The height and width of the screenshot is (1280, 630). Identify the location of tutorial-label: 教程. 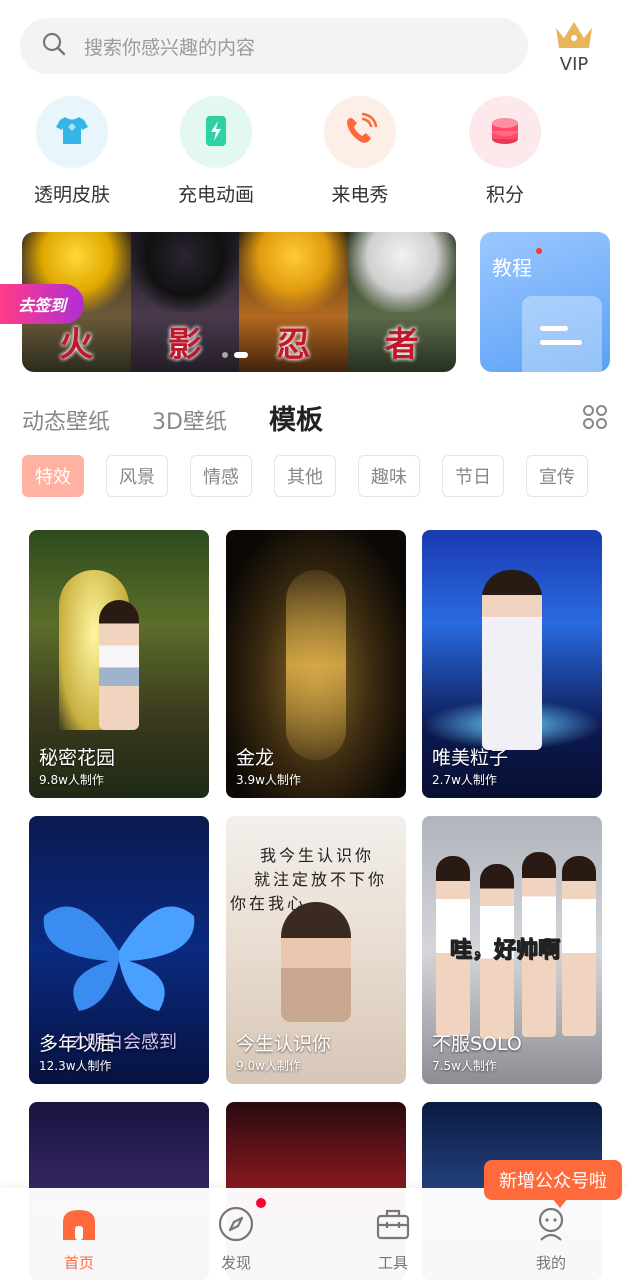
(512, 268).